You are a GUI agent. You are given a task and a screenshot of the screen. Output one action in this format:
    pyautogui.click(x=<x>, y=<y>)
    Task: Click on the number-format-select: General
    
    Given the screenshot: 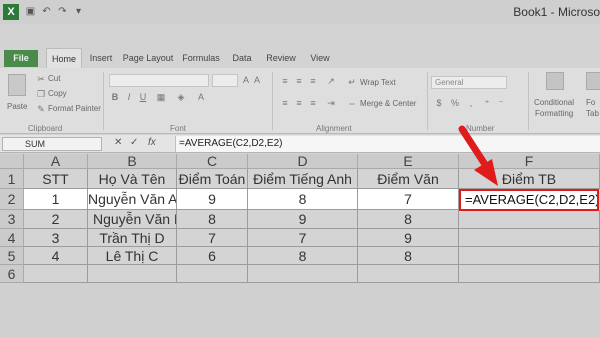 What is the action you would take?
    pyautogui.click(x=469, y=82)
    